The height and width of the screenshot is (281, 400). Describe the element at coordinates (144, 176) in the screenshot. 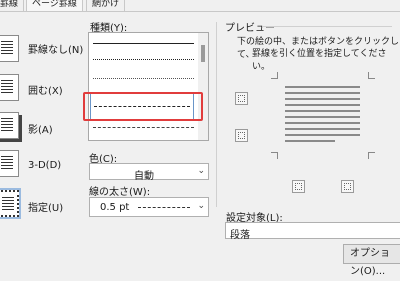

I see `color-value: 自動` at that location.